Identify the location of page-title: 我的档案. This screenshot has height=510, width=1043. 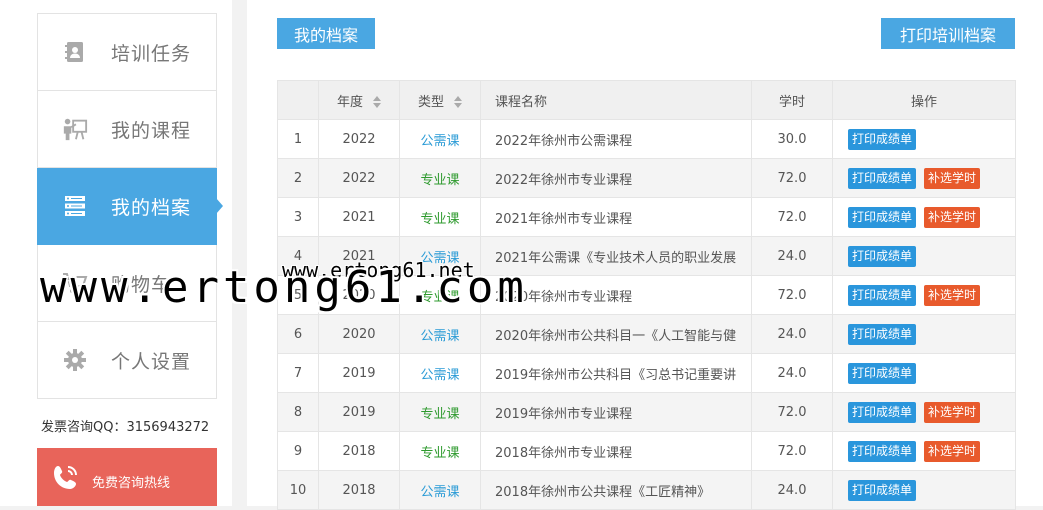
(326, 33).